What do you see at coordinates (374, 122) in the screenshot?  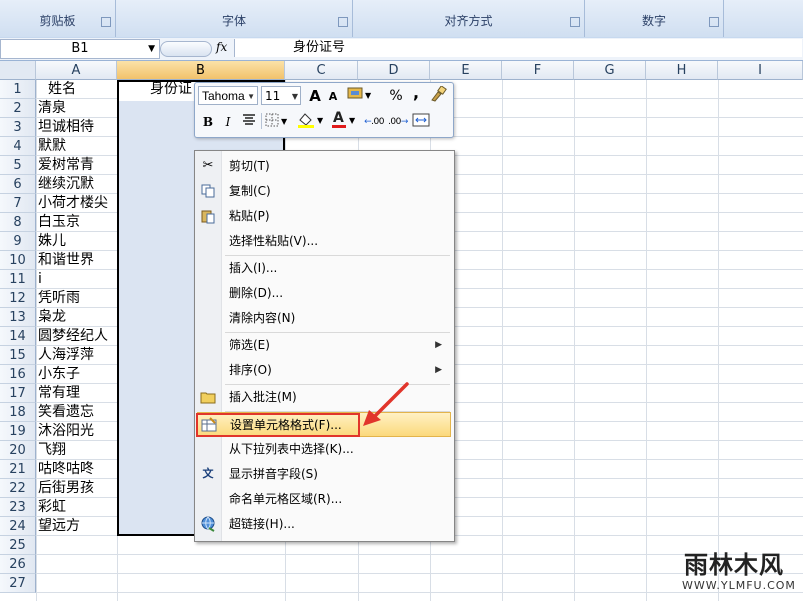 I see `increase-decimal-icon: ←.00` at bounding box center [374, 122].